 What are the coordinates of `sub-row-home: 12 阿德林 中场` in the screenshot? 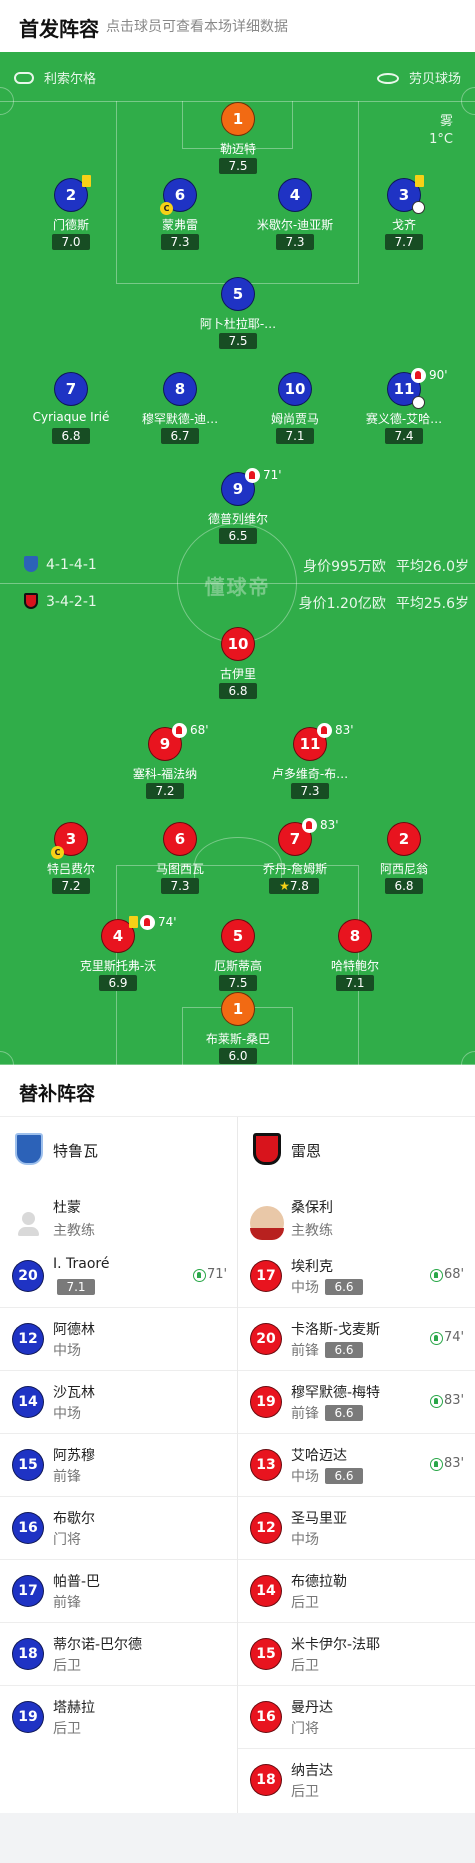 It's located at (118, 1338).